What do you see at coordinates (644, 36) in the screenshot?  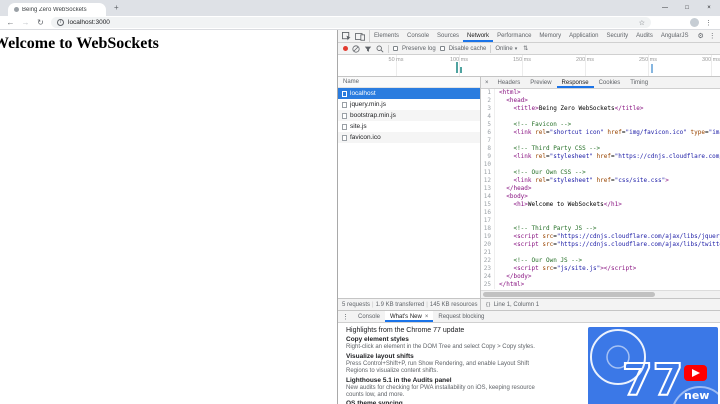 I see `devtools-tab-audits: Audits` at bounding box center [644, 36].